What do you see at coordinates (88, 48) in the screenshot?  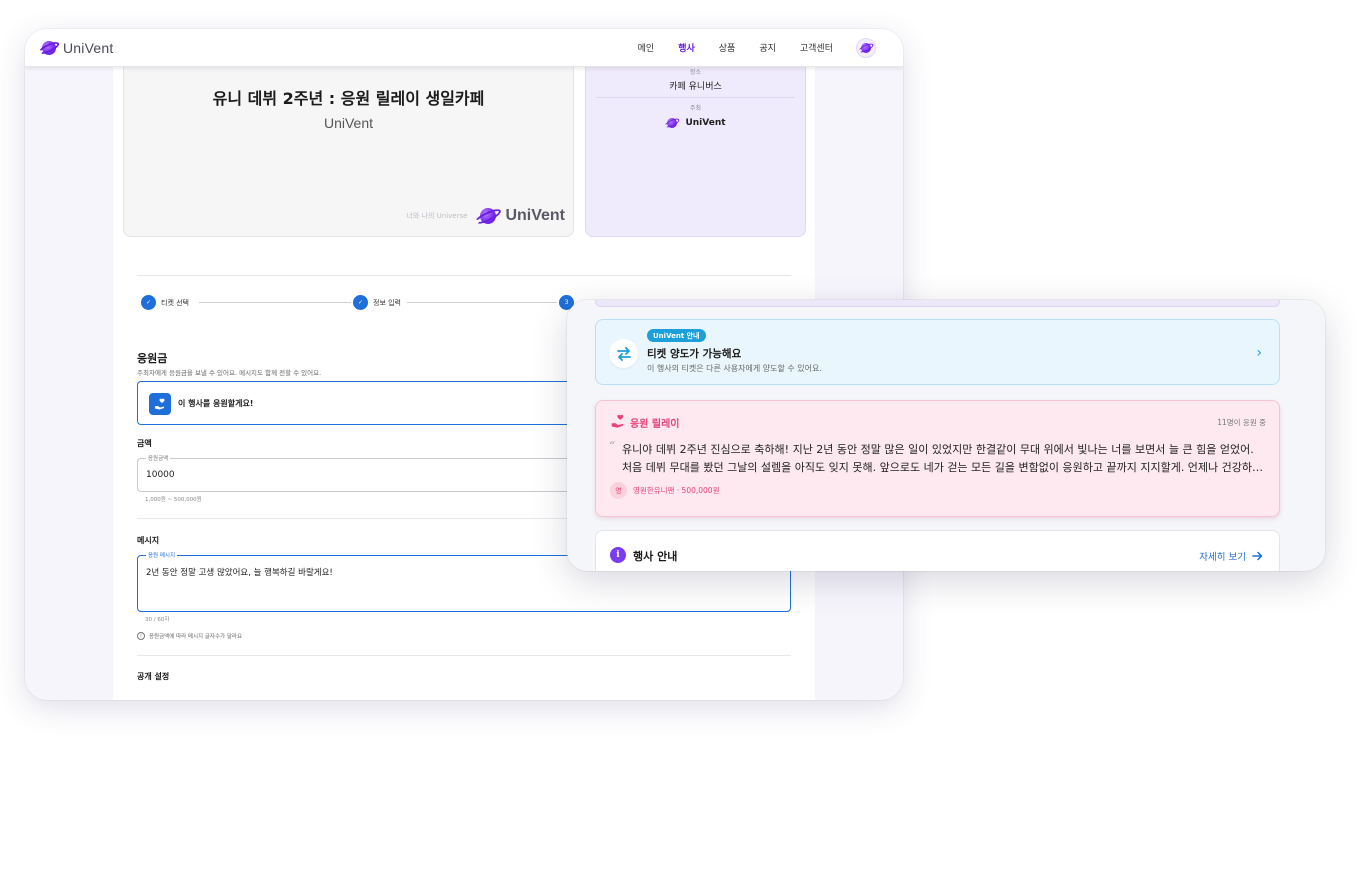 I see `logo-text: UniVent` at bounding box center [88, 48].